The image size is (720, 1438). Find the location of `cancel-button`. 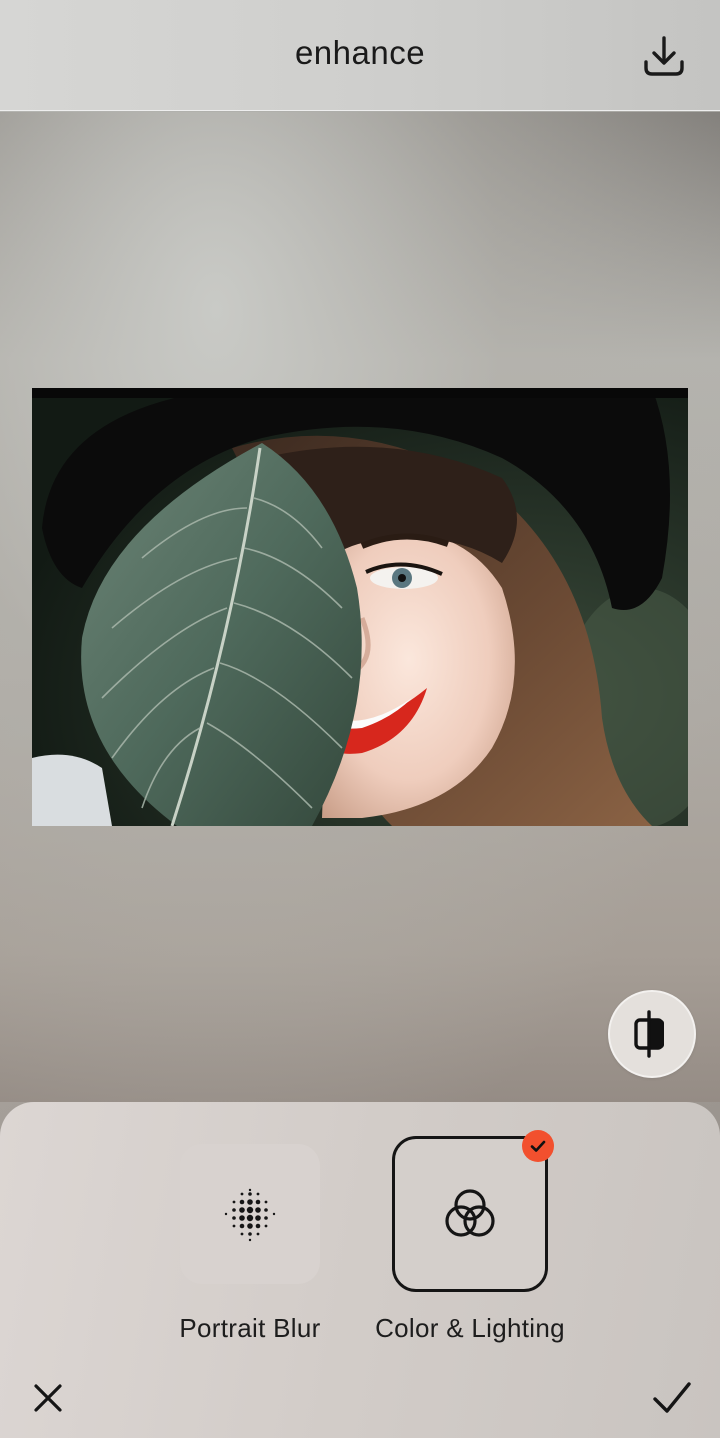

cancel-button is located at coordinates (48, 1398).